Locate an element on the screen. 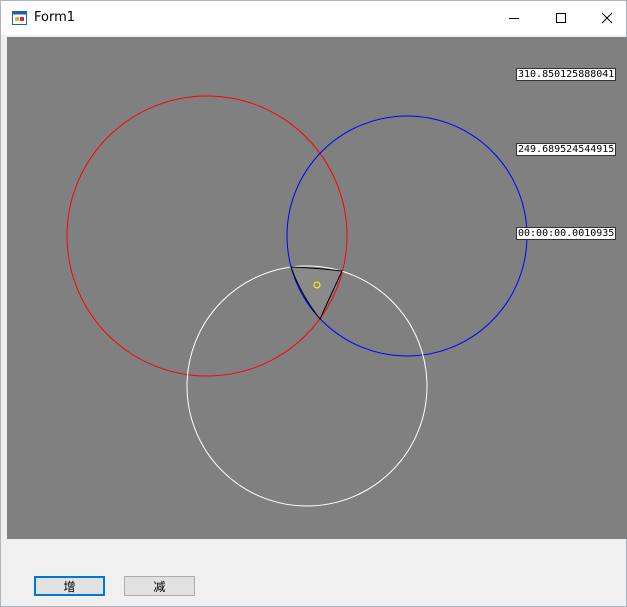 This screenshot has height=607, width=627. readout-elapsed-time: 00:00:00.0010935 is located at coordinates (566, 233).